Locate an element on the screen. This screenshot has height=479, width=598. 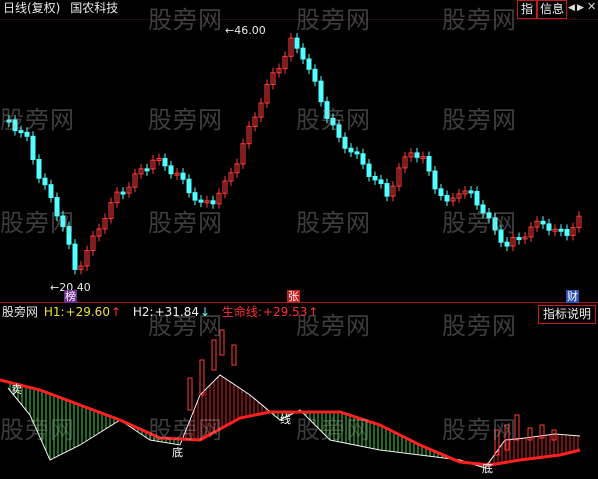
badge-cai: 财 is located at coordinates (572, 296).